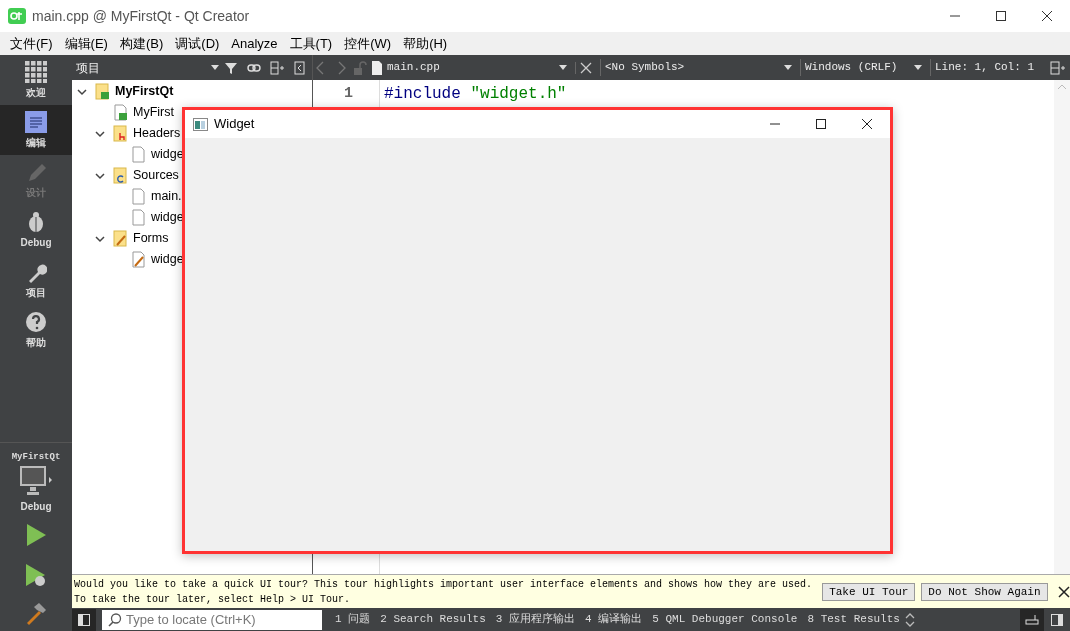 The width and height of the screenshot is (1070, 631). I want to click on menu-item: 调试(D), so click(197, 43).